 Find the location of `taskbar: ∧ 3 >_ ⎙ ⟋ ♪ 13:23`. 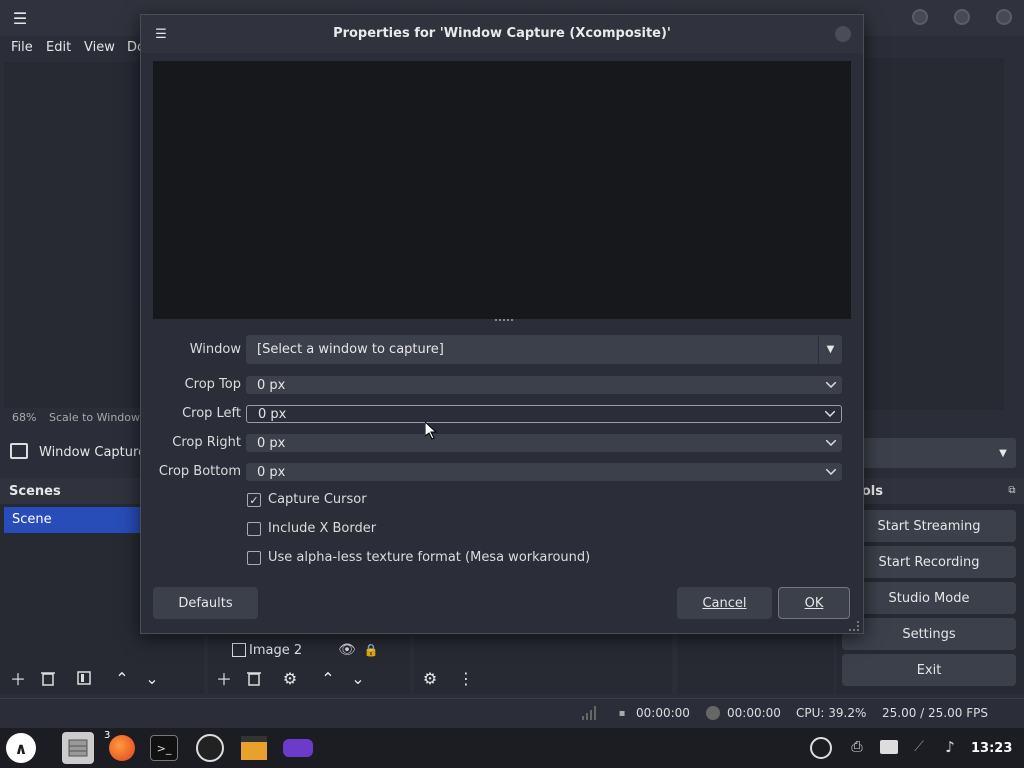

taskbar: ∧ 3 >_ ⎙ ⟋ ♪ 13:23 is located at coordinates (512, 748).